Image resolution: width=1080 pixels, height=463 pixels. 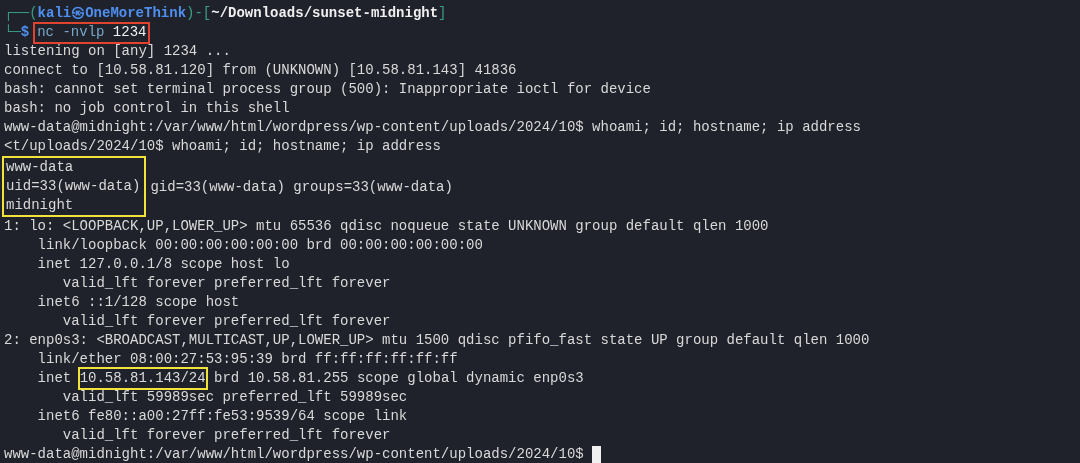 I want to click on output-text: midnight, so click(x=40, y=205).